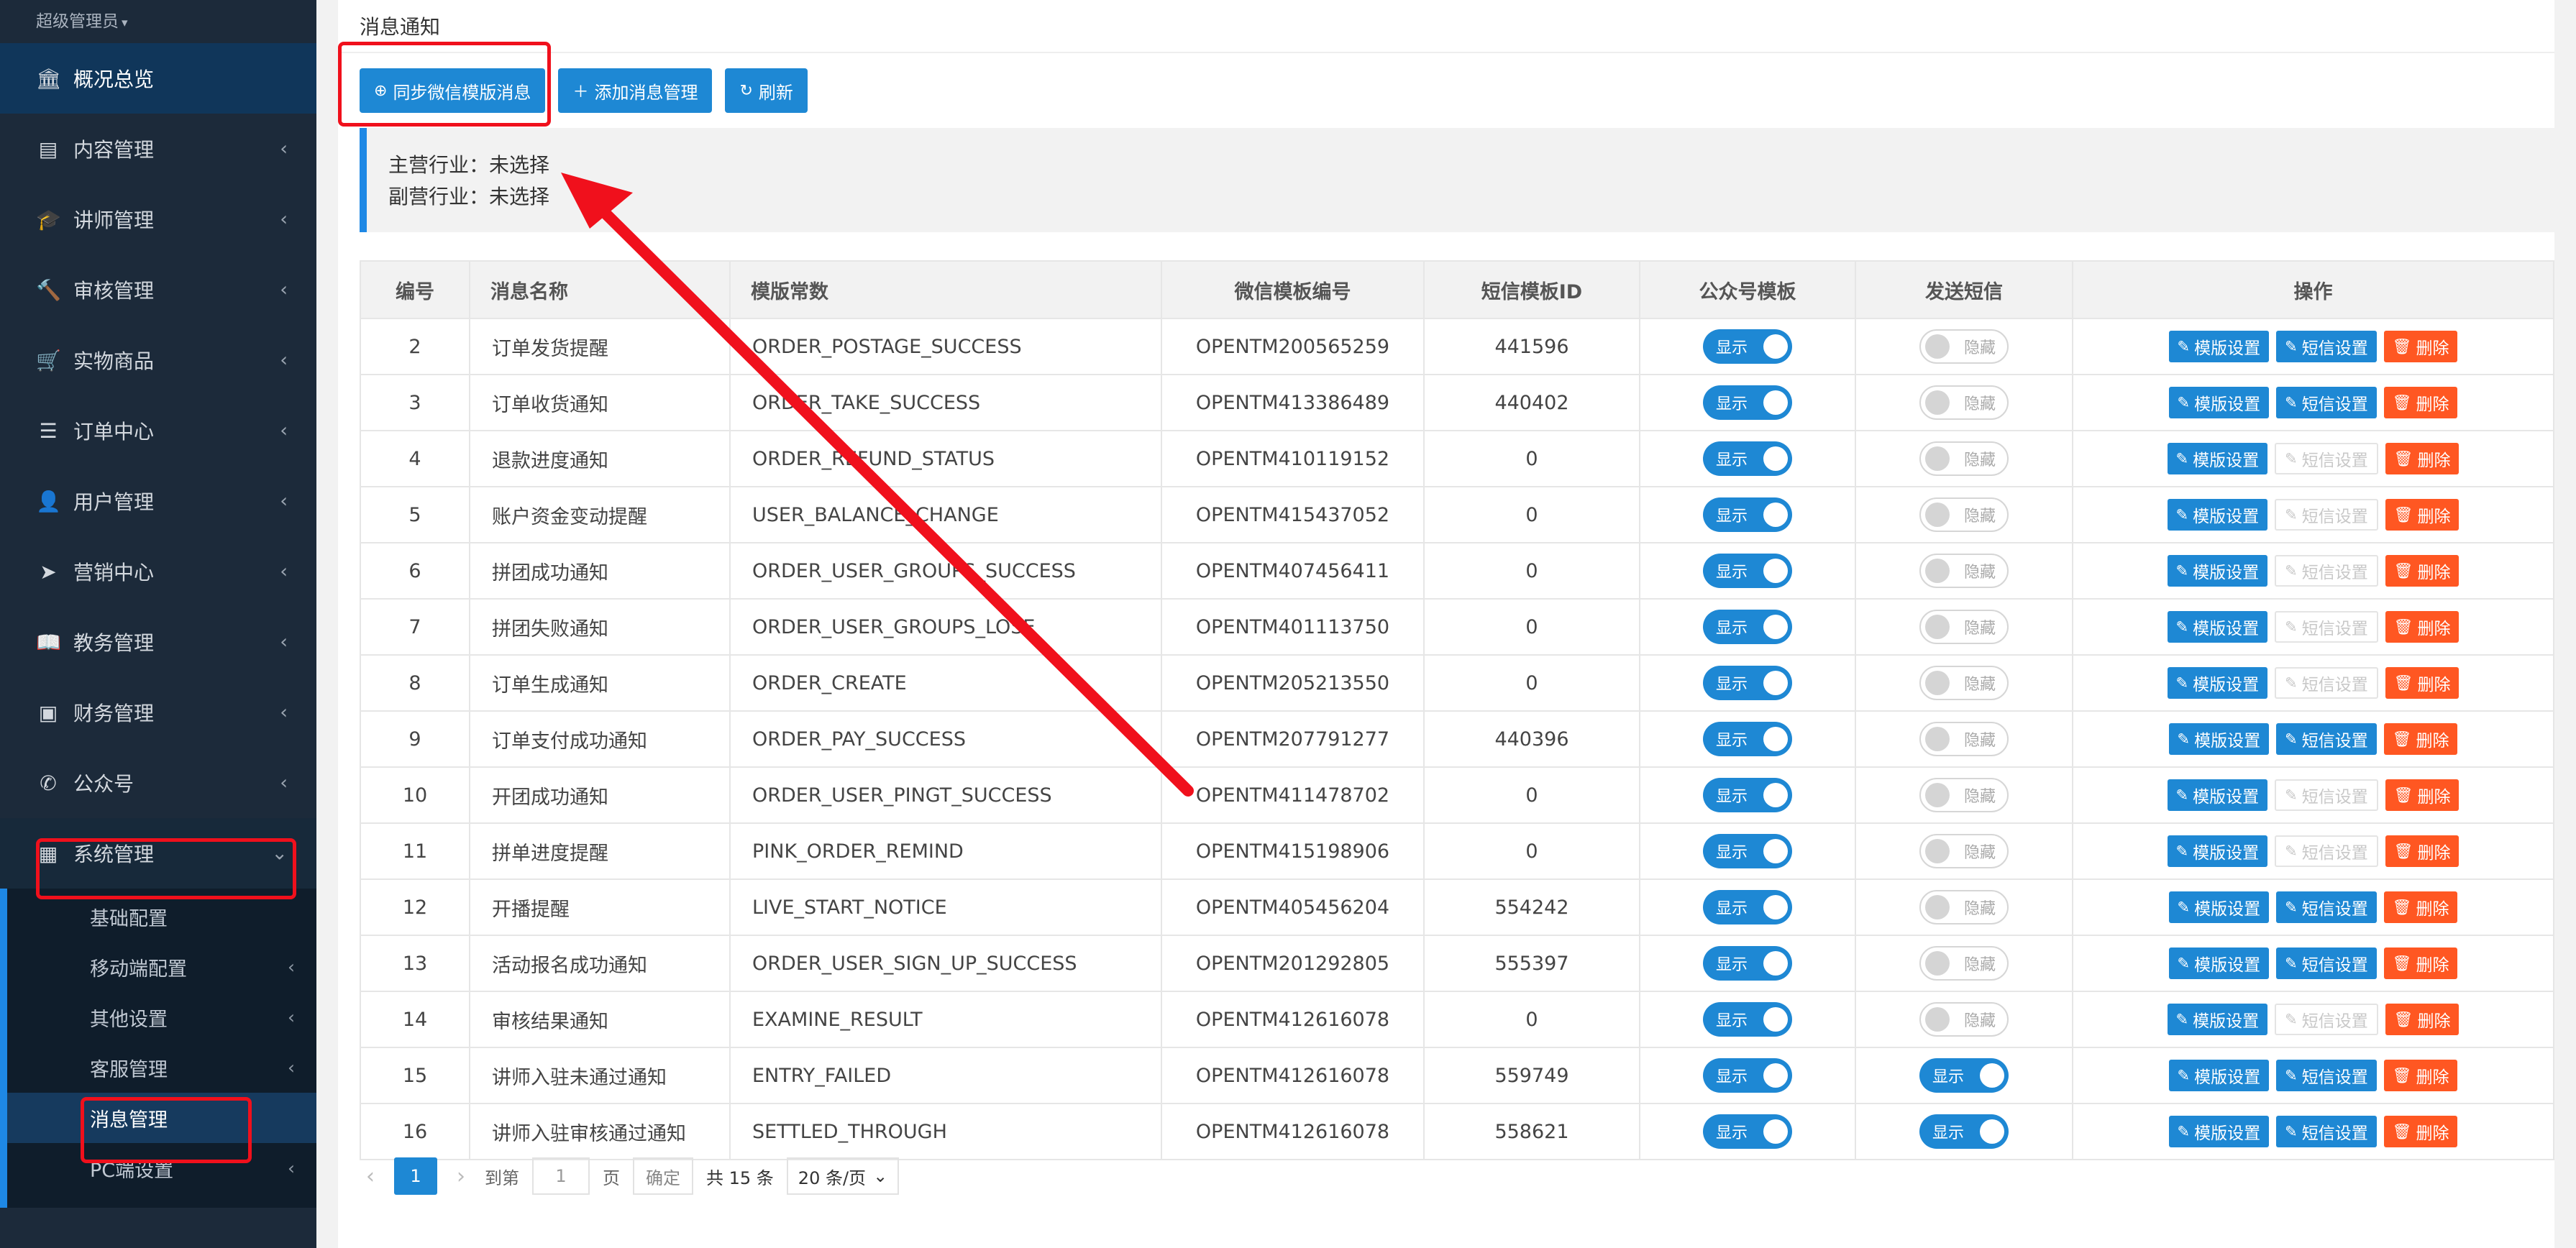 The image size is (2576, 1248). Describe the element at coordinates (158, 360) in the screenshot. I see `sidebar-item-4: 🛒 实物商品 ‹` at that location.